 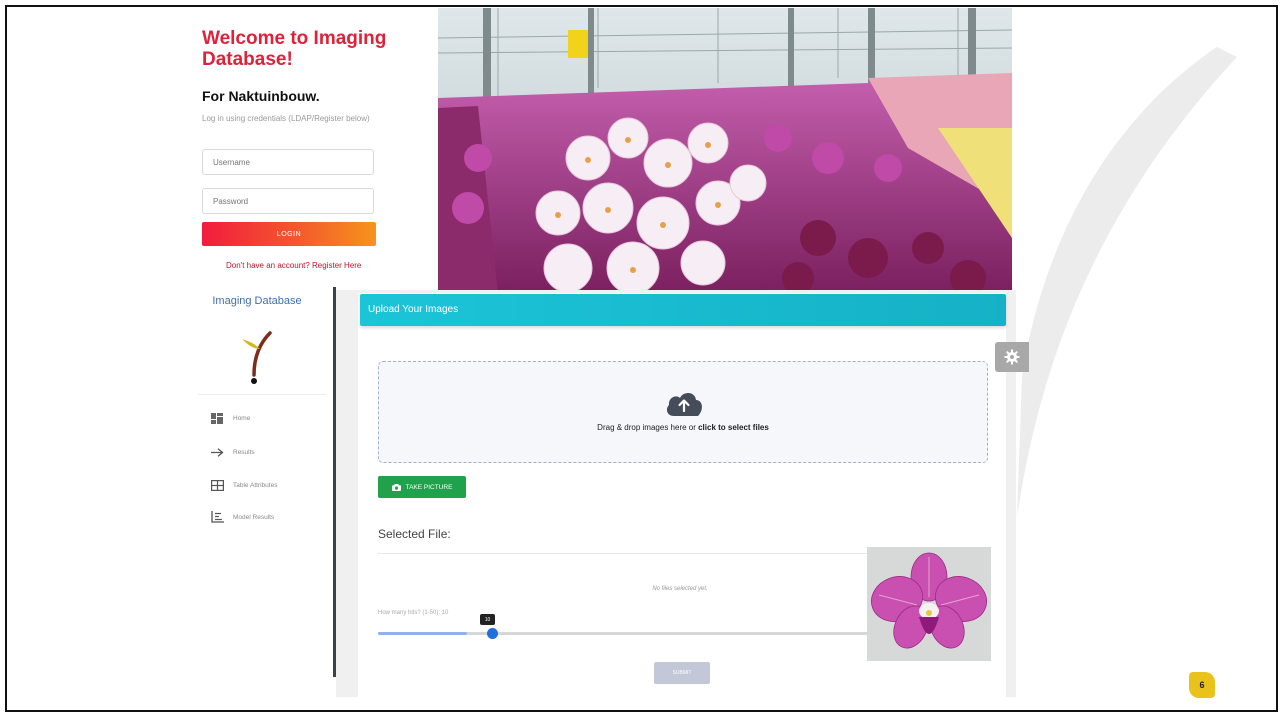 What do you see at coordinates (255, 485) in the screenshot?
I see `sidebar-item-label: Table Attributes` at bounding box center [255, 485].